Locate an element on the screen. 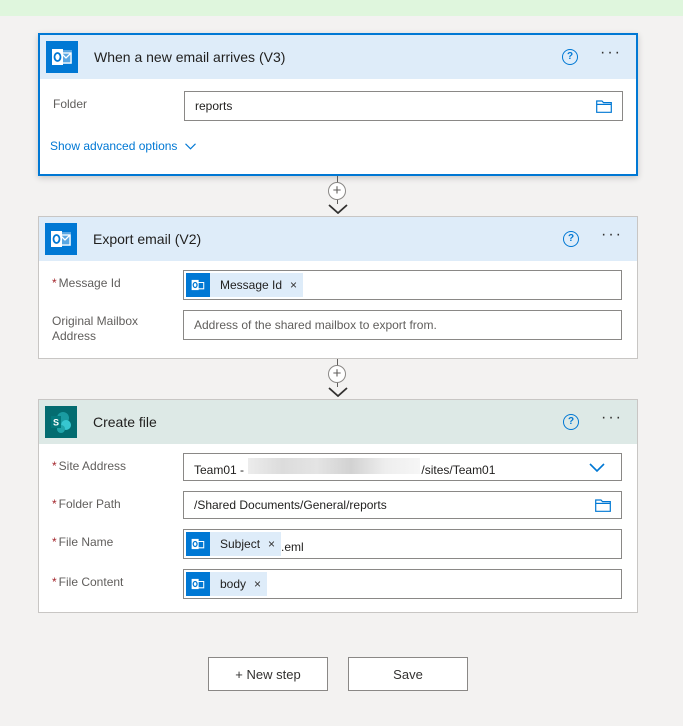 The width and height of the screenshot is (683, 726). sharepoint-icon: S is located at coordinates (61, 422).